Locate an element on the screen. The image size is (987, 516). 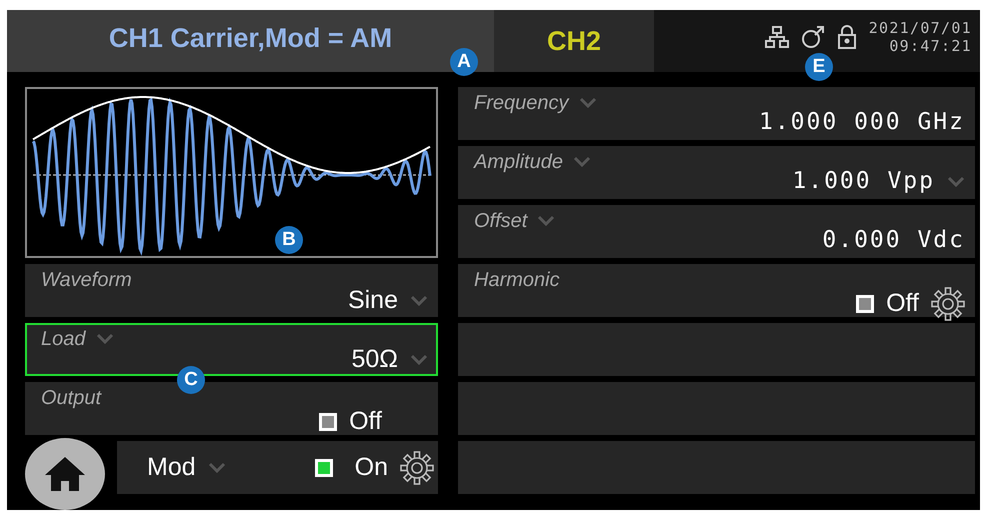
modulation-label: Mod is located at coordinates (171, 468).